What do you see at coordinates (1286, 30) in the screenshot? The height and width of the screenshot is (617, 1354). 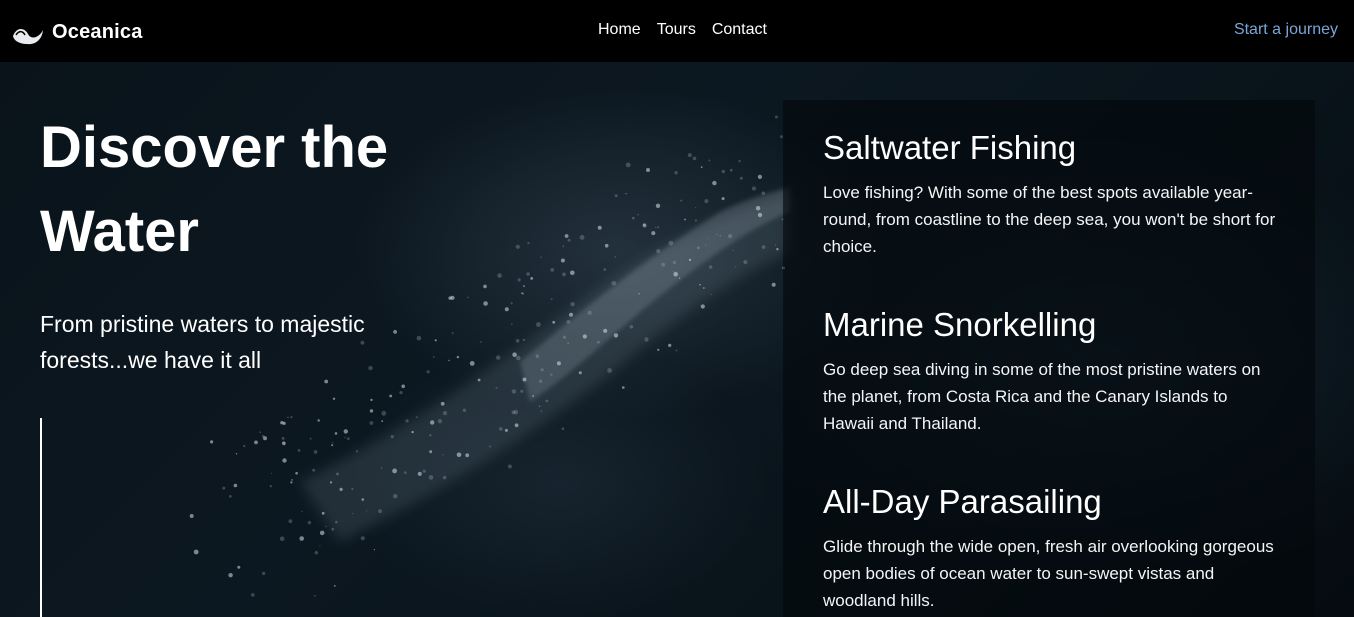 I see `start-journey-link: Start a journey` at bounding box center [1286, 30].